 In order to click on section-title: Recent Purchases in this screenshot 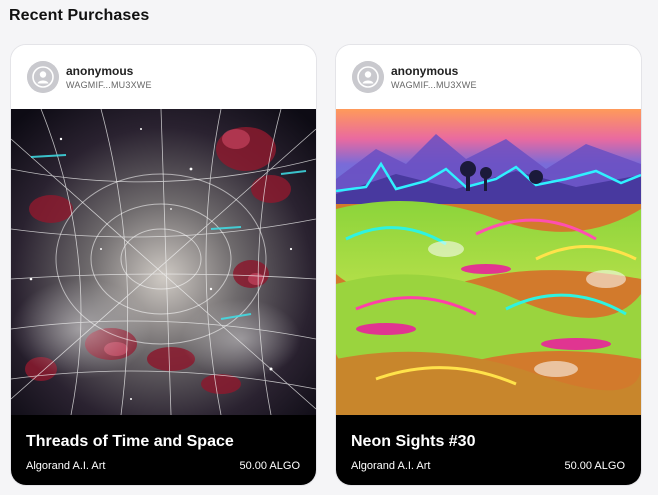, I will do `click(79, 15)`.